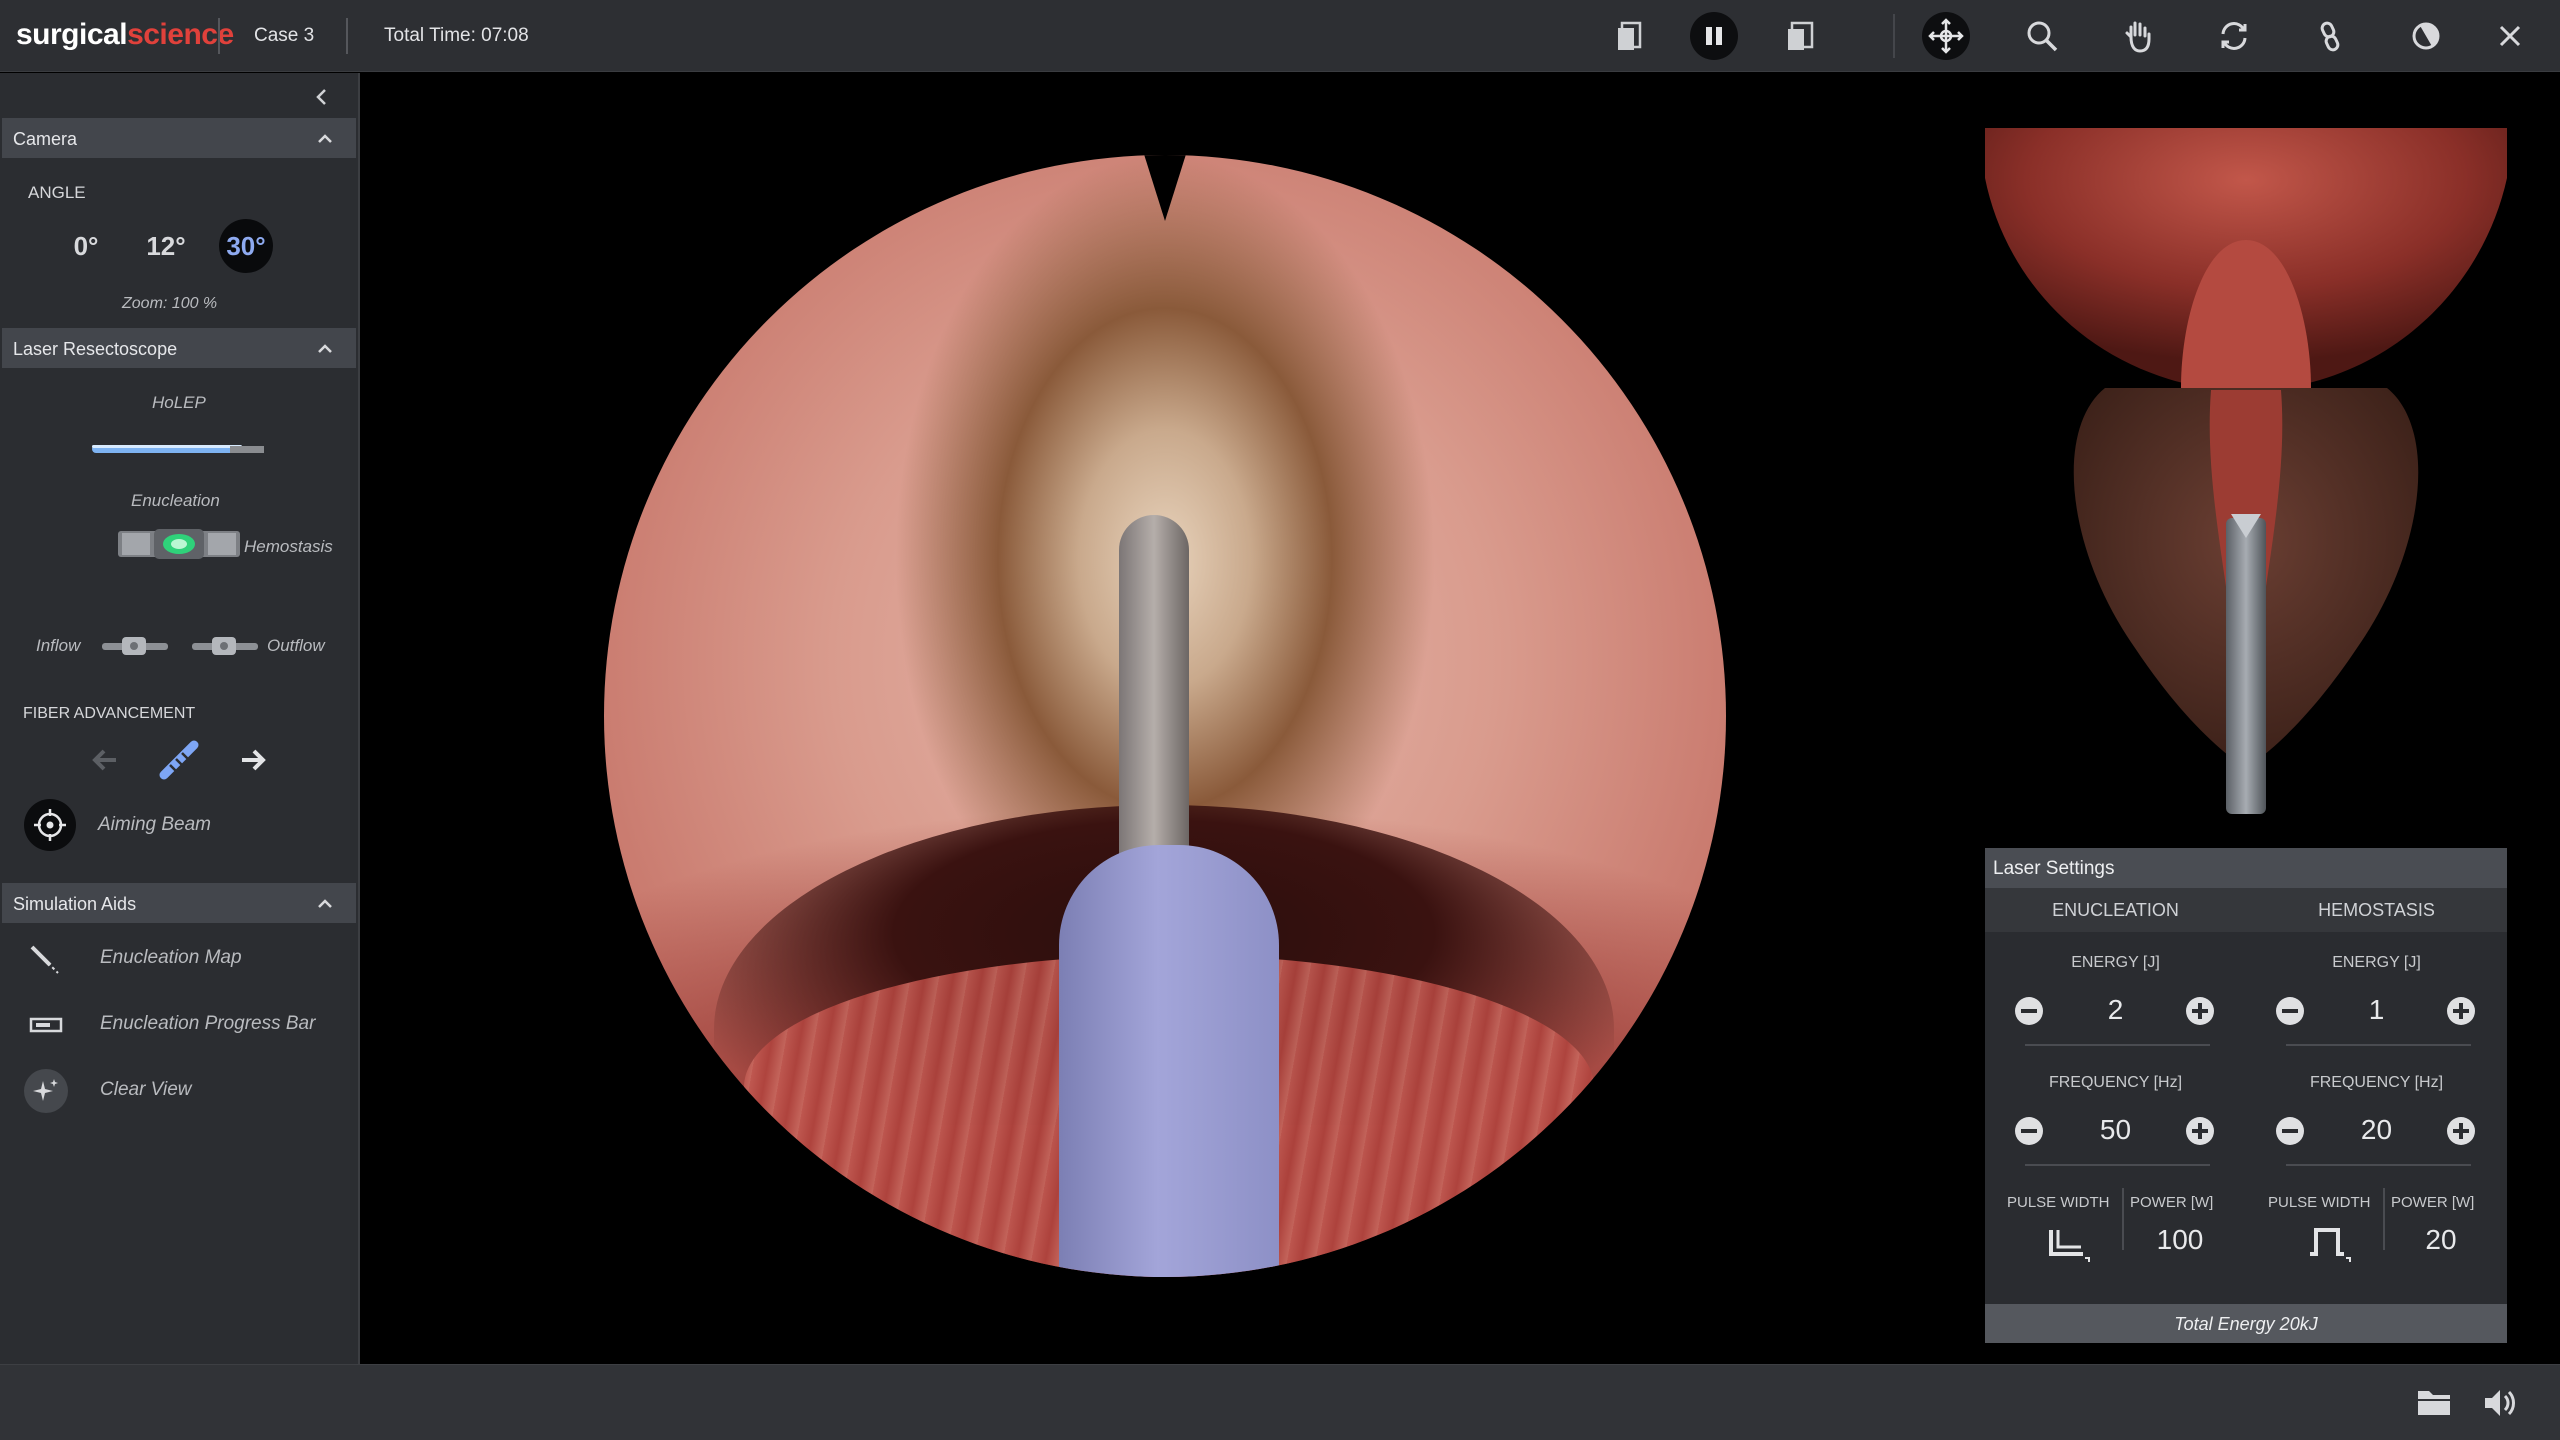 Image resolution: width=2560 pixels, height=1440 pixels. Describe the element at coordinates (2246, 666) in the screenshot. I see `resectoscope-shape` at that location.